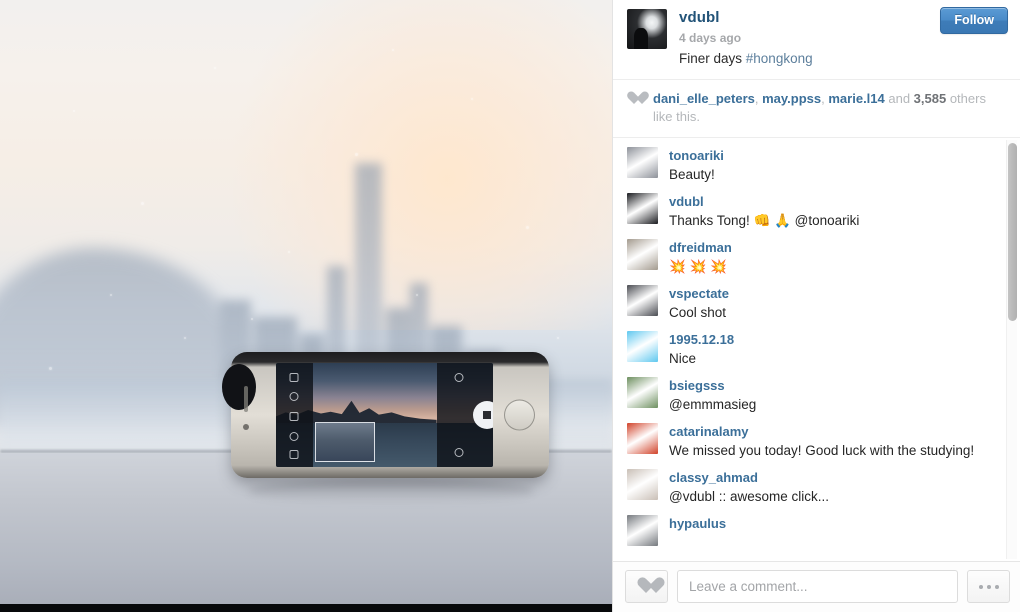  I want to click on comment-text: Cool shot, so click(698, 312).